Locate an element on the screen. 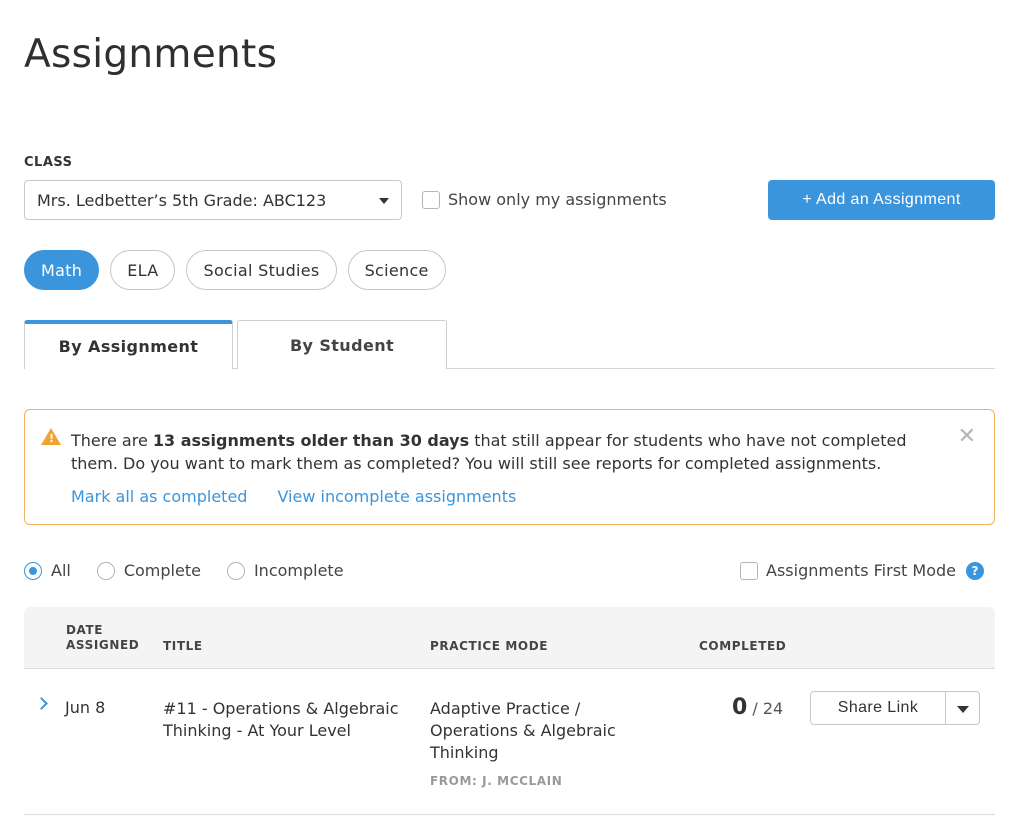 The height and width of the screenshot is (818, 1024). filter-all-label: All is located at coordinates (61, 570).